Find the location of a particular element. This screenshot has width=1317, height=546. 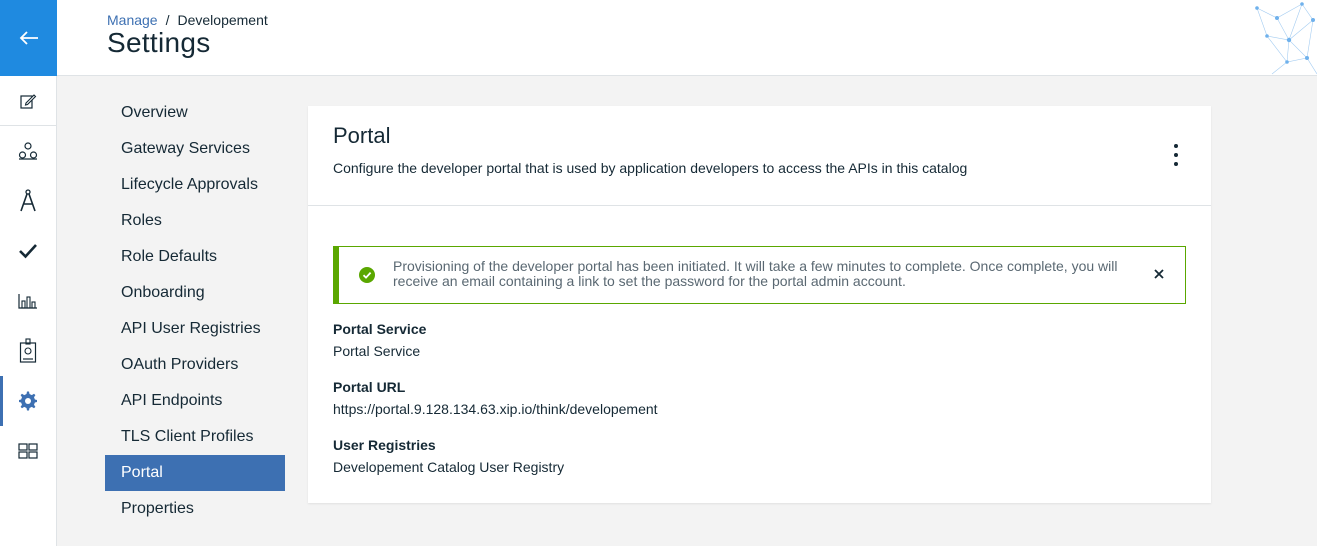

breadcrumb-link-manage: Manage is located at coordinates (132, 20).